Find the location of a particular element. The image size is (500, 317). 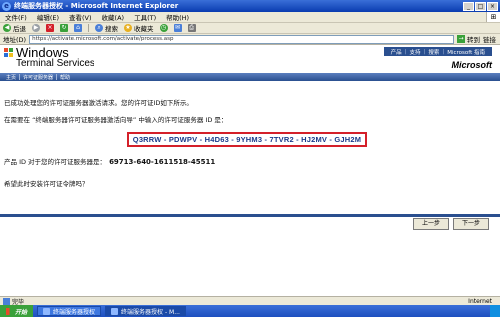

zone-text: Internet is located at coordinates (480, 301).